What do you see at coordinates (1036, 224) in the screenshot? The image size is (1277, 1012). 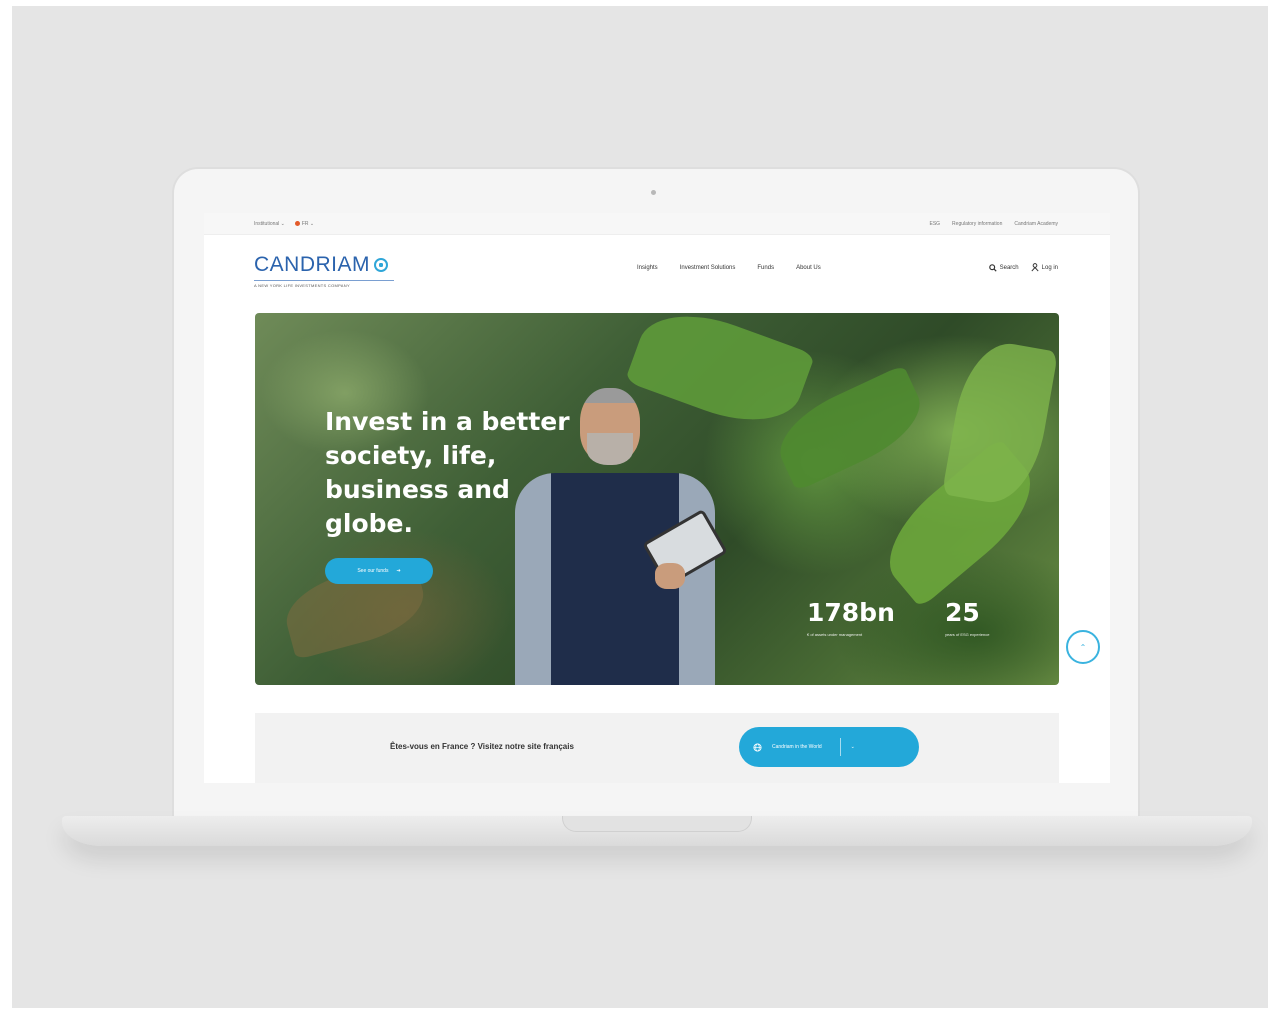 I see `utility-link-academy: Candriam Academy` at bounding box center [1036, 224].